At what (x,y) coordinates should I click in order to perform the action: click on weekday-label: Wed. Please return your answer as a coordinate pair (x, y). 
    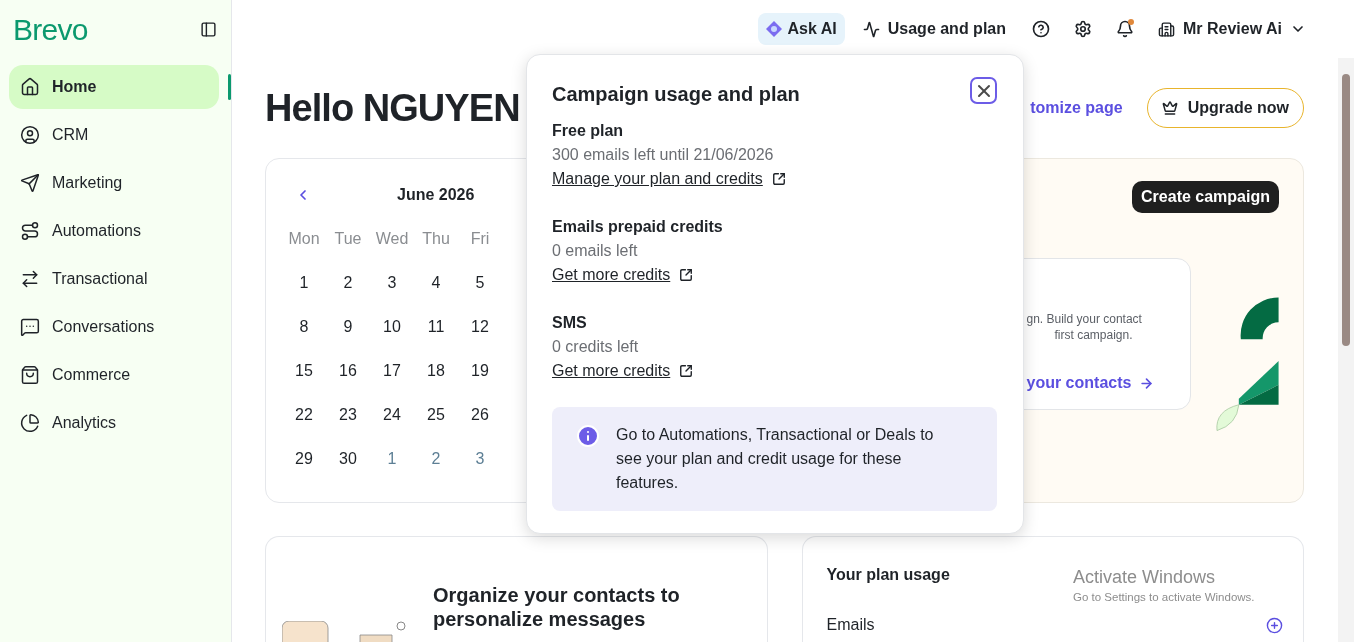
    Looking at the image, I should click on (392, 239).